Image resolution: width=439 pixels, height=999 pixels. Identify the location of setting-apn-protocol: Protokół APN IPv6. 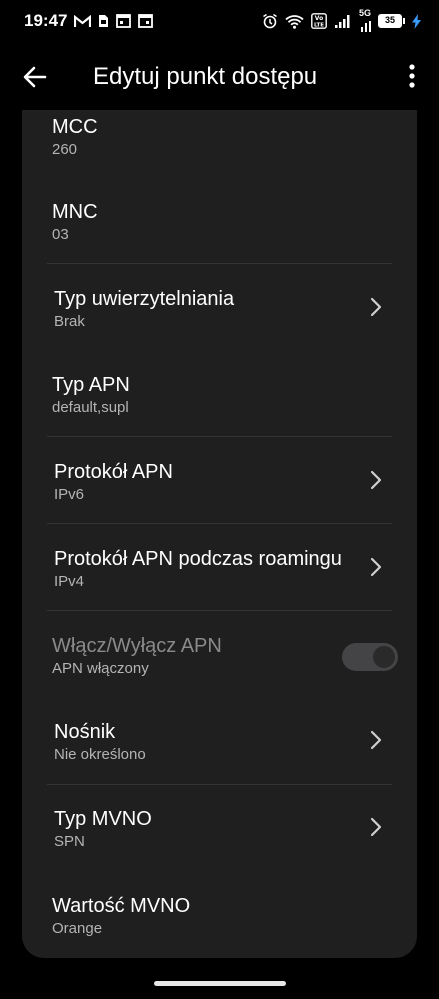
(219, 489).